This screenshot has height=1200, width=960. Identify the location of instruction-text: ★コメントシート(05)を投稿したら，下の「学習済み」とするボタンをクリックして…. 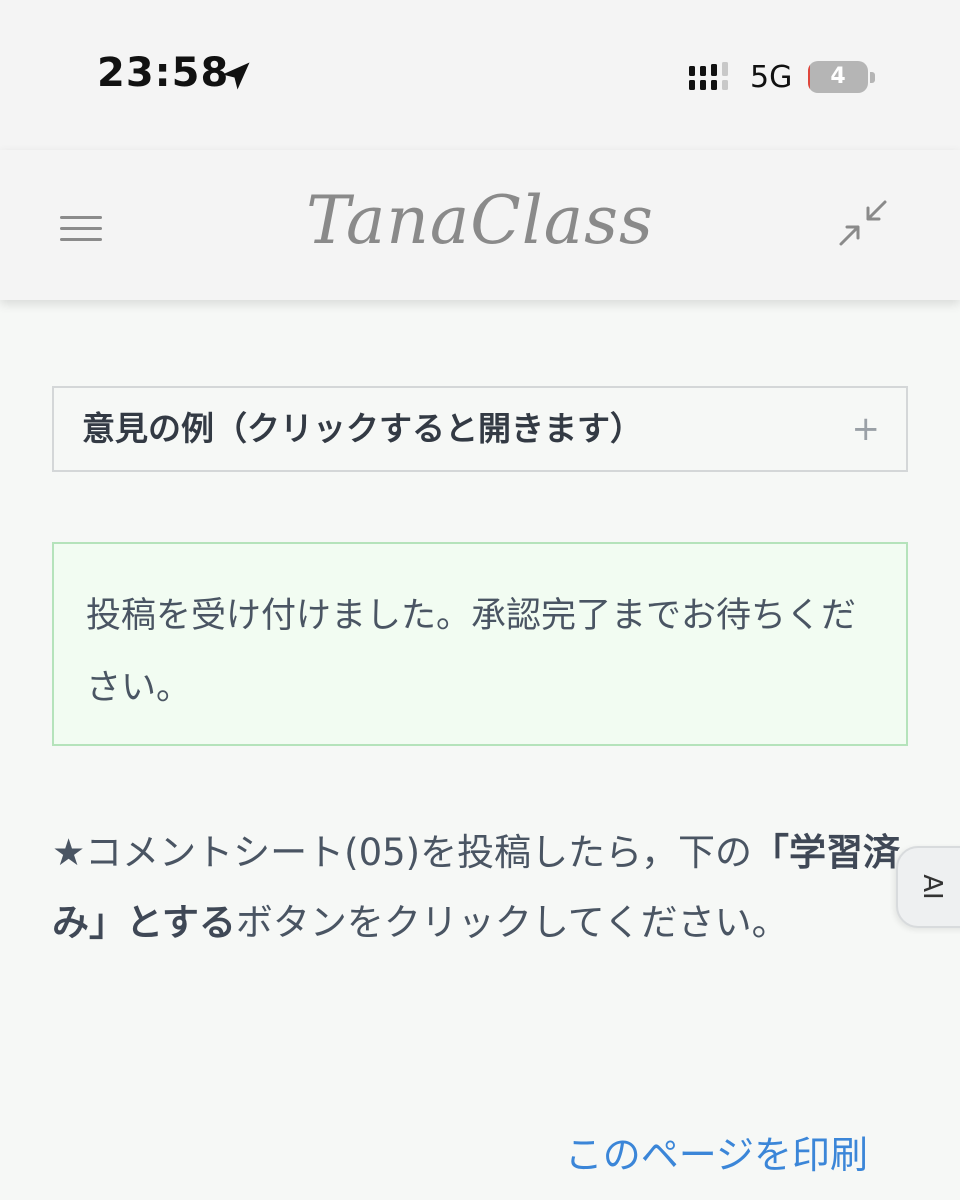
(478, 888).